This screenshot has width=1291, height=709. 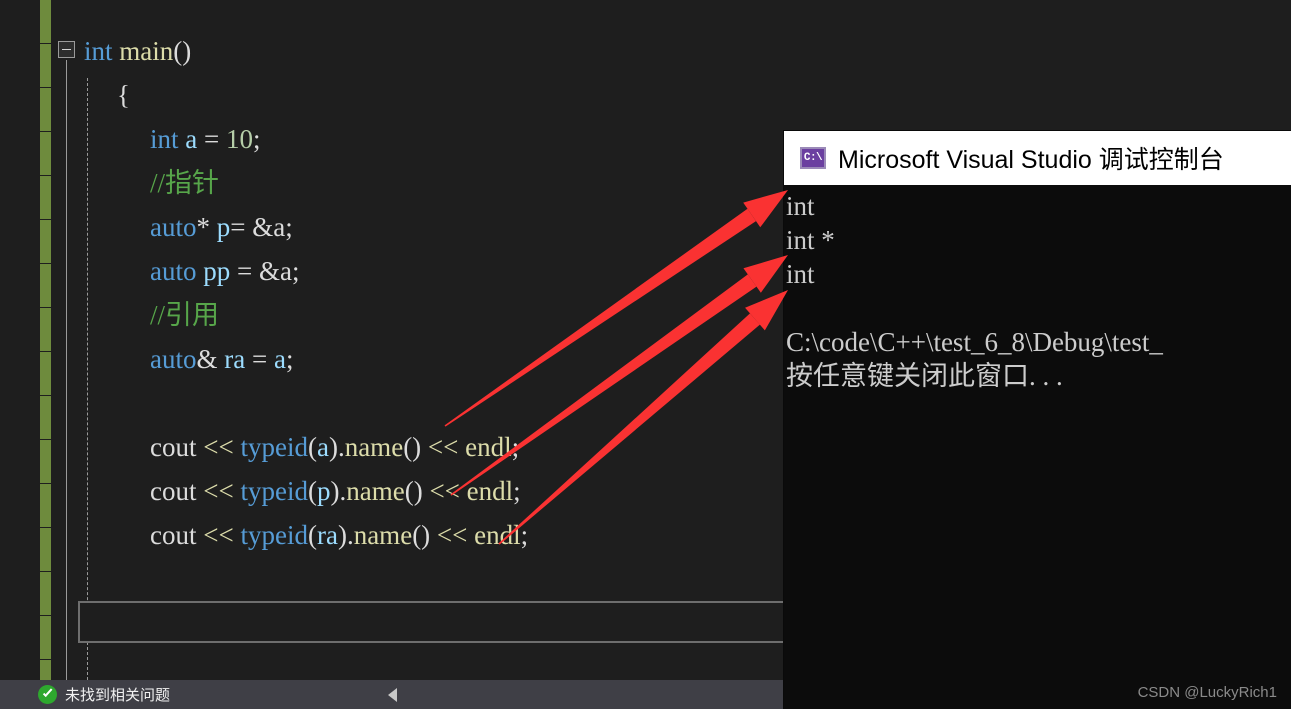 I want to click on code-line: int main(), so click(x=645, y=51).